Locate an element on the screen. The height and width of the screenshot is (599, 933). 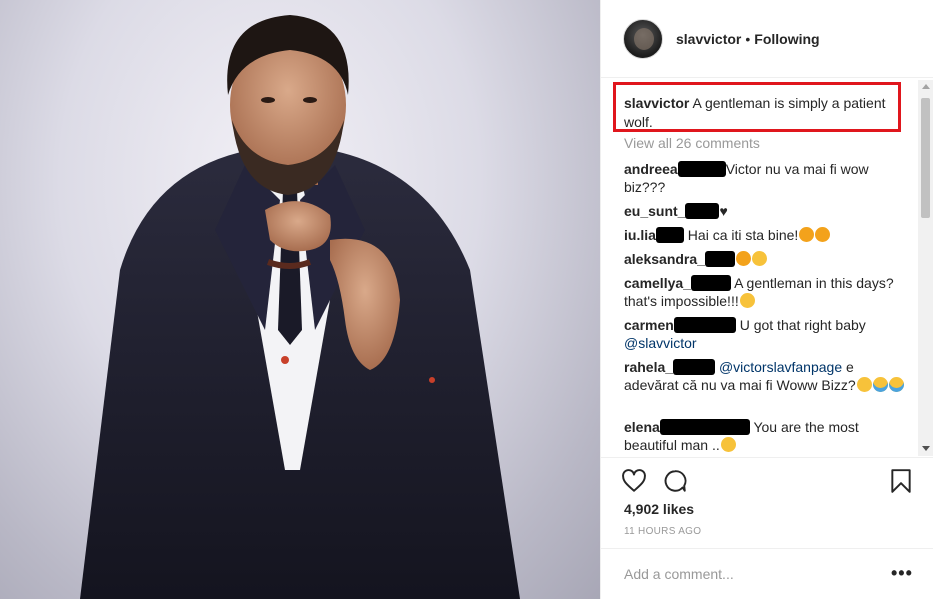
comment-item: aleksandra_ is located at coordinates (764, 259).